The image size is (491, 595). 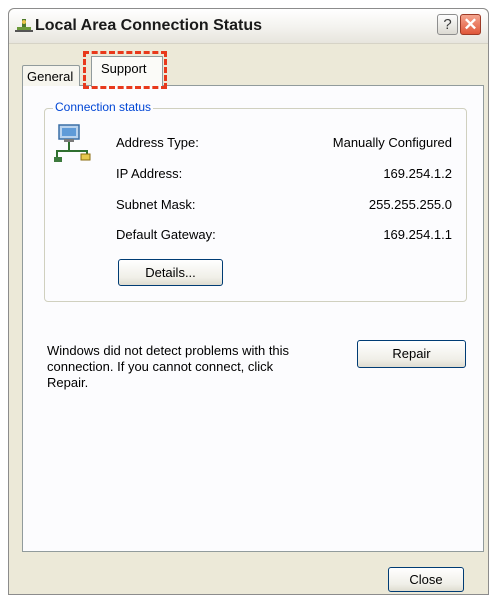 I want to click on close-window-button: ✕, so click(x=470, y=24).